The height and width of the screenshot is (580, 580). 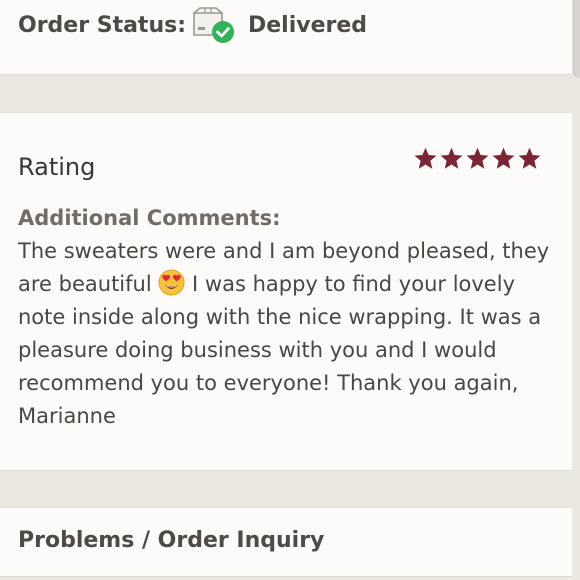 I want to click on additional-comments-label: Additional Comments:, so click(x=149, y=218).